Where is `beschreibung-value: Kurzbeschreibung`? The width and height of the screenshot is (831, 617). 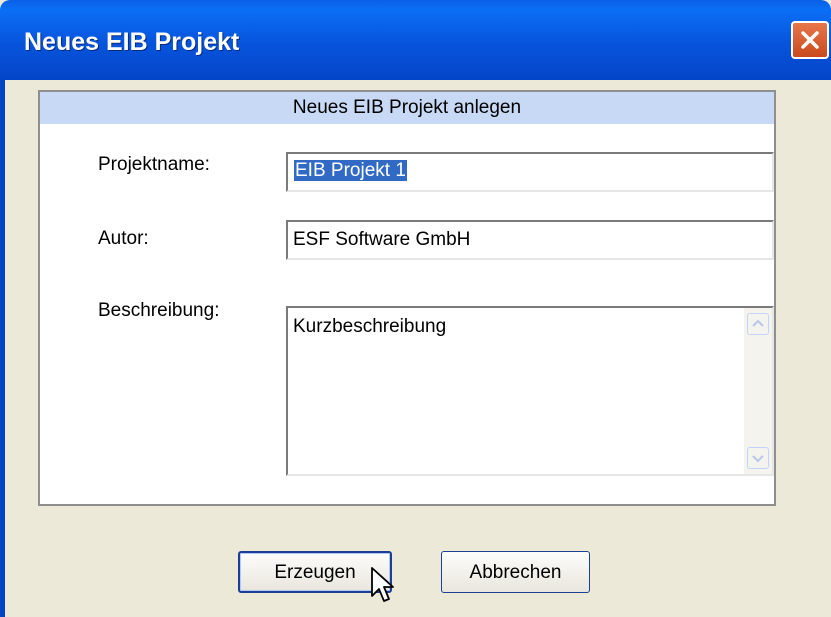
beschreibung-value: Kurzbeschreibung is located at coordinates (370, 326).